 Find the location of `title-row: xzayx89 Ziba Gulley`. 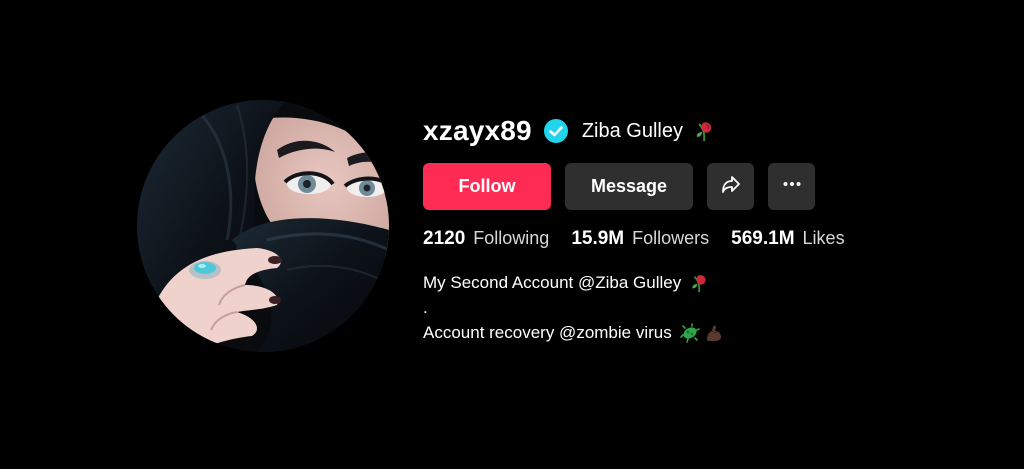

title-row: xzayx89 Ziba Gulley is located at coordinates (634, 131).